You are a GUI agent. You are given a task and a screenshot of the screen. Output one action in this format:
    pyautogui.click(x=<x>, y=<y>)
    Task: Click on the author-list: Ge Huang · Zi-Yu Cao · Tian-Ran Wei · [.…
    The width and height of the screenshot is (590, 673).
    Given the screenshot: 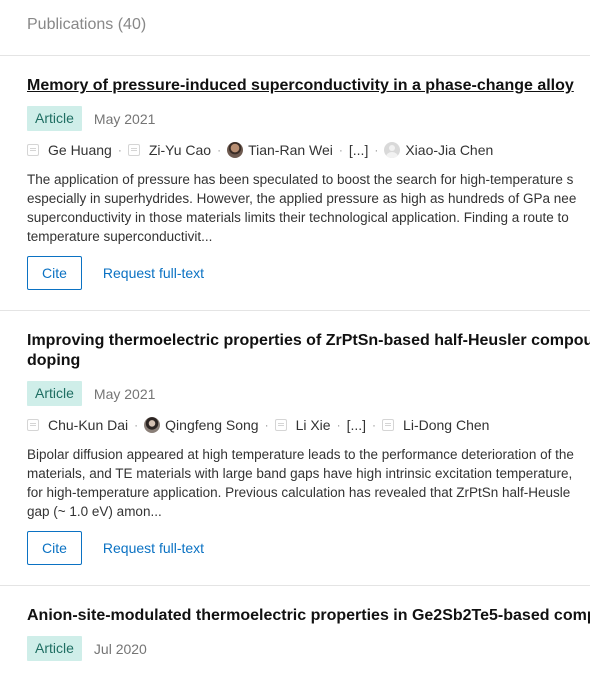 What is the action you would take?
    pyautogui.click(x=308, y=150)
    